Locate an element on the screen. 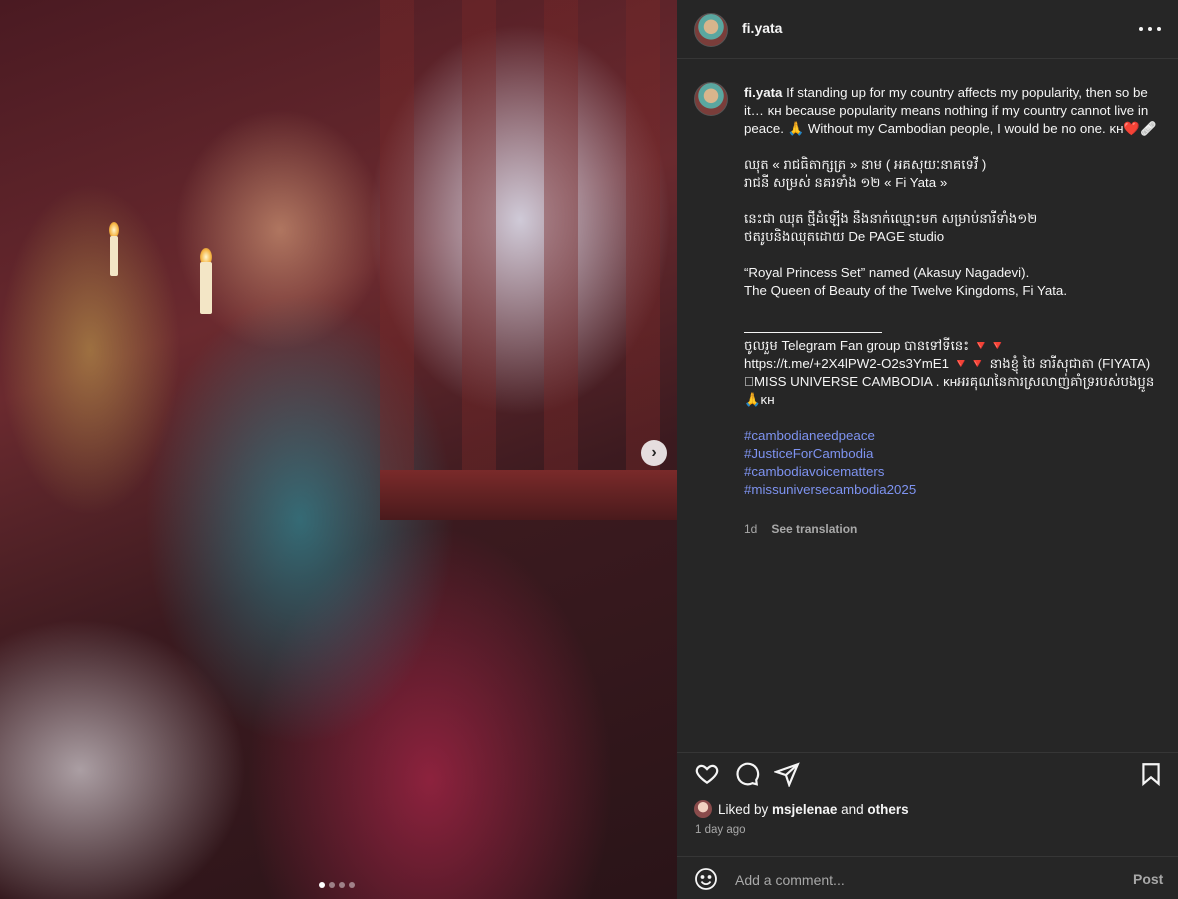 This screenshot has height=899, width=1178. liked-by: Liked by msjelenae and others is located at coordinates (801, 809).